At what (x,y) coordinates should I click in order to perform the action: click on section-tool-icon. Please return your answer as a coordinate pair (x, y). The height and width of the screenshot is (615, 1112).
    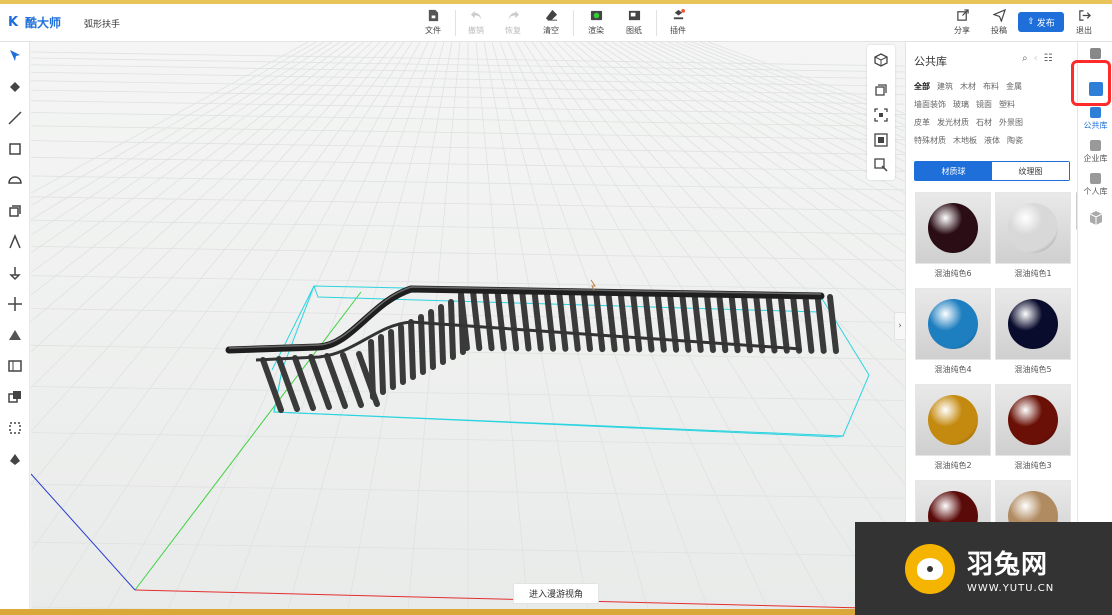
    Looking at the image, I should click on (15, 335).